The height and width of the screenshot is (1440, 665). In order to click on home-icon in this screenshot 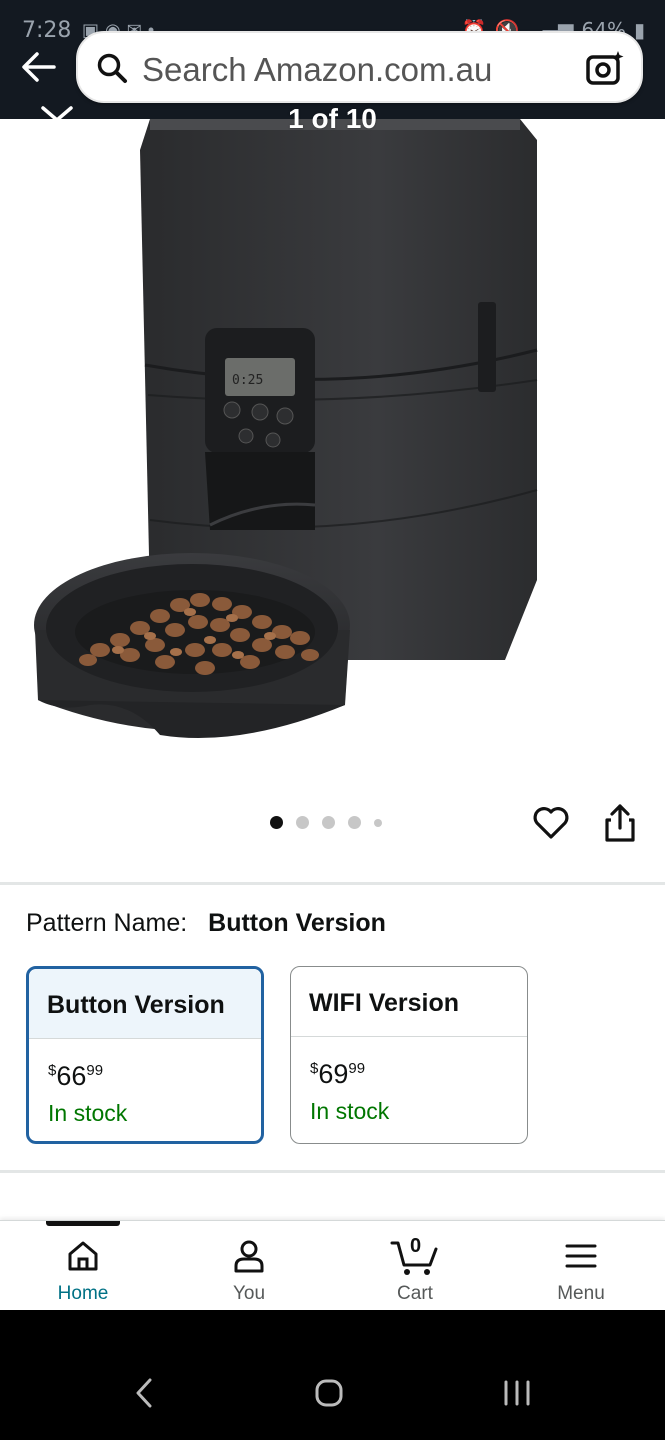, I will do `click(83, 1256)`.